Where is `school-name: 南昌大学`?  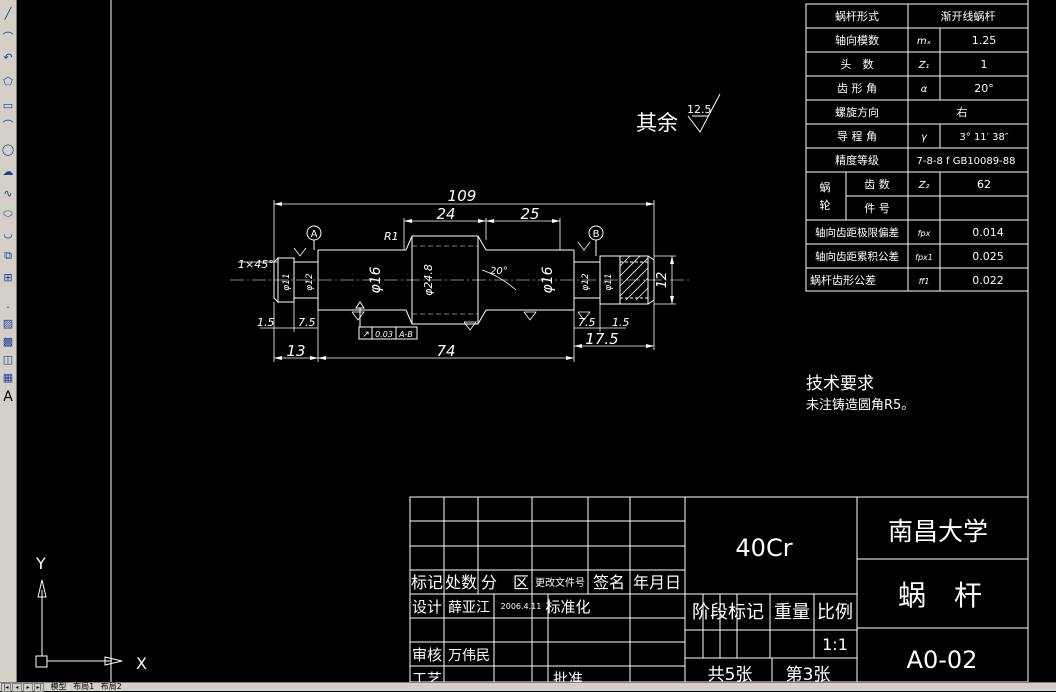 school-name: 南昌大学 is located at coordinates (938, 531).